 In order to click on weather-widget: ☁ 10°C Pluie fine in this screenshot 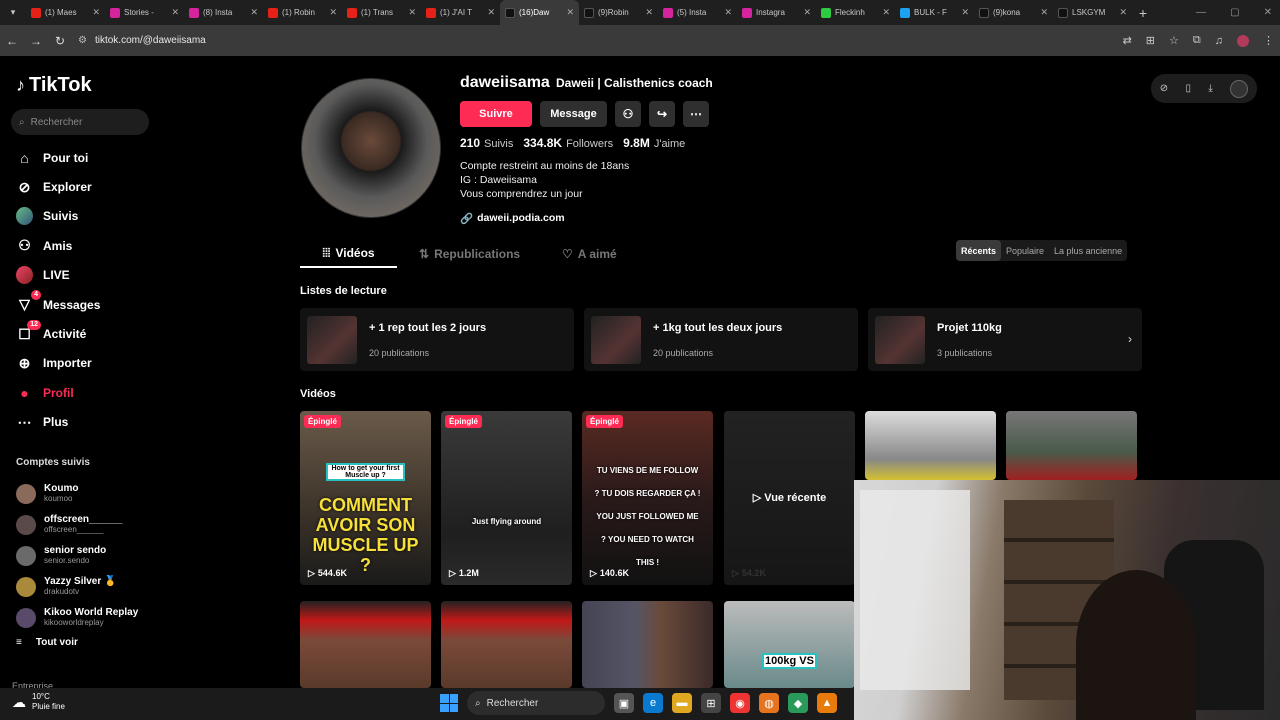, I will do `click(38, 702)`.